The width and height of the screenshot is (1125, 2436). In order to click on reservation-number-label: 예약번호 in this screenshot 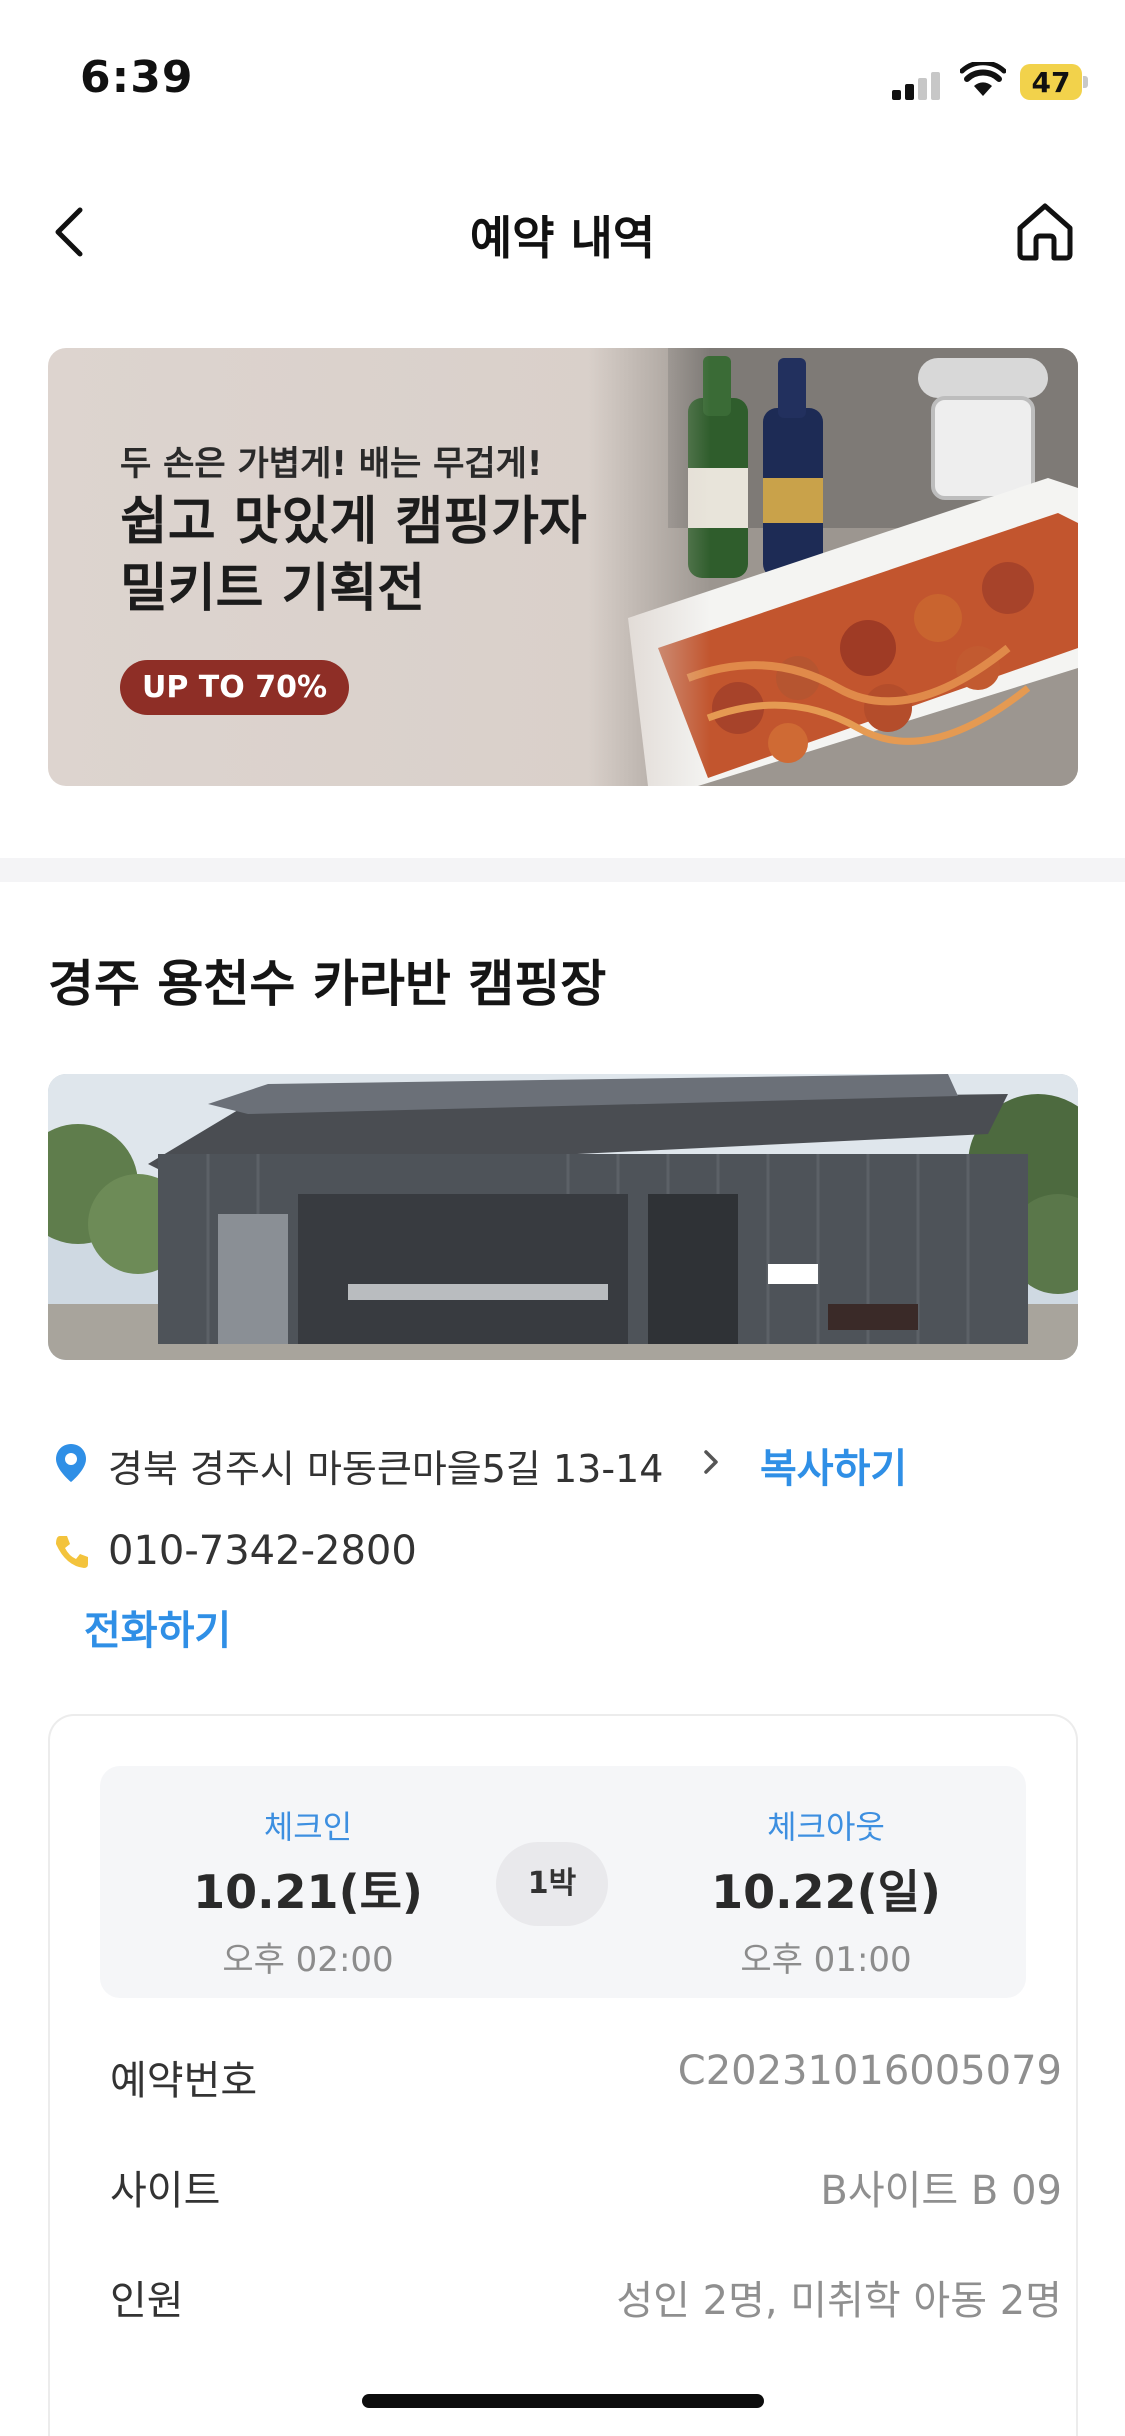, I will do `click(184, 2081)`.